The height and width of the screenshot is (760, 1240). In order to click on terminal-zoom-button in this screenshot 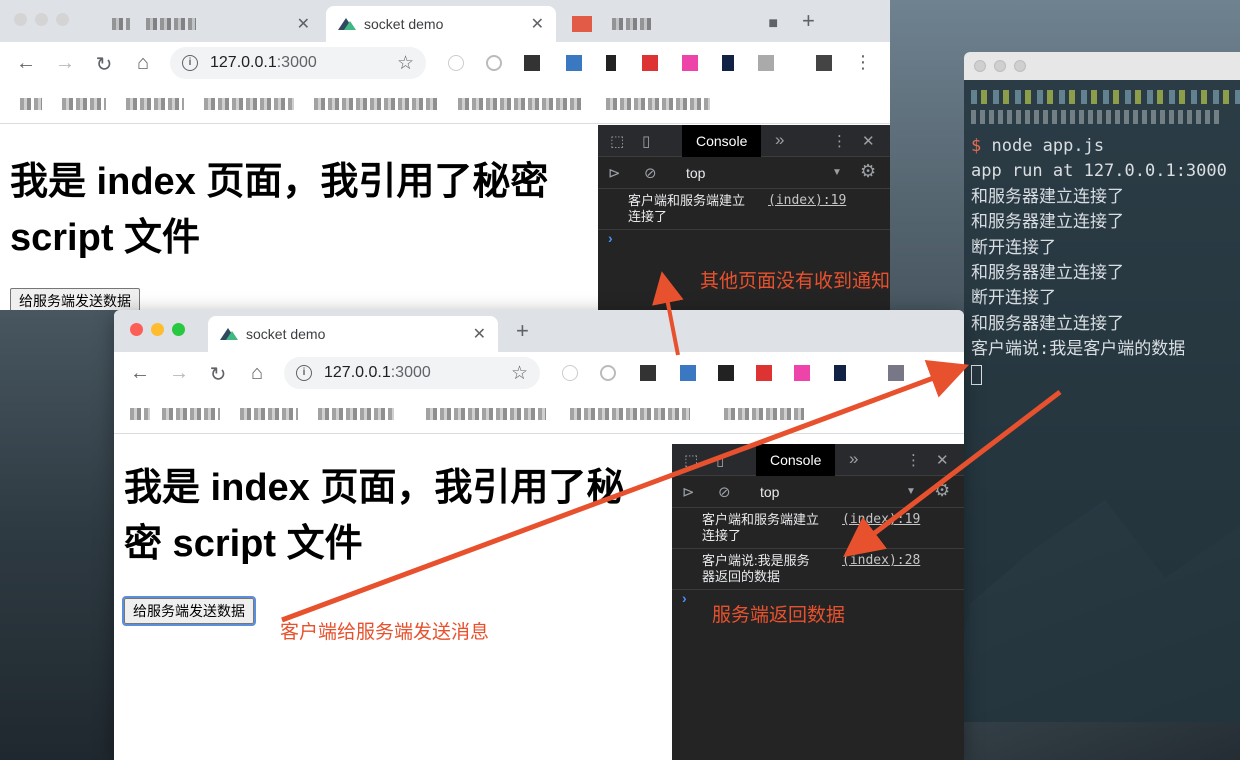, I will do `click(1020, 66)`.